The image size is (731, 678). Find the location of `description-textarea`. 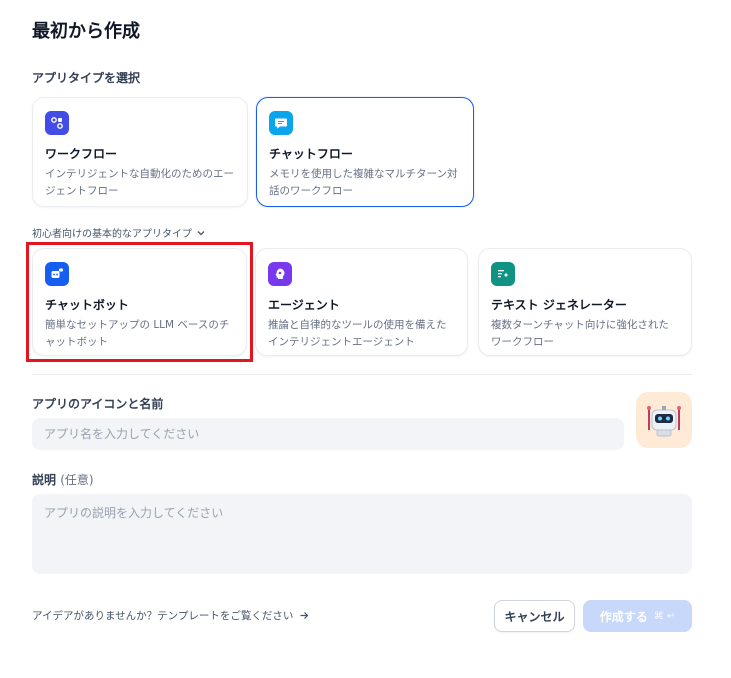

description-textarea is located at coordinates (362, 534).